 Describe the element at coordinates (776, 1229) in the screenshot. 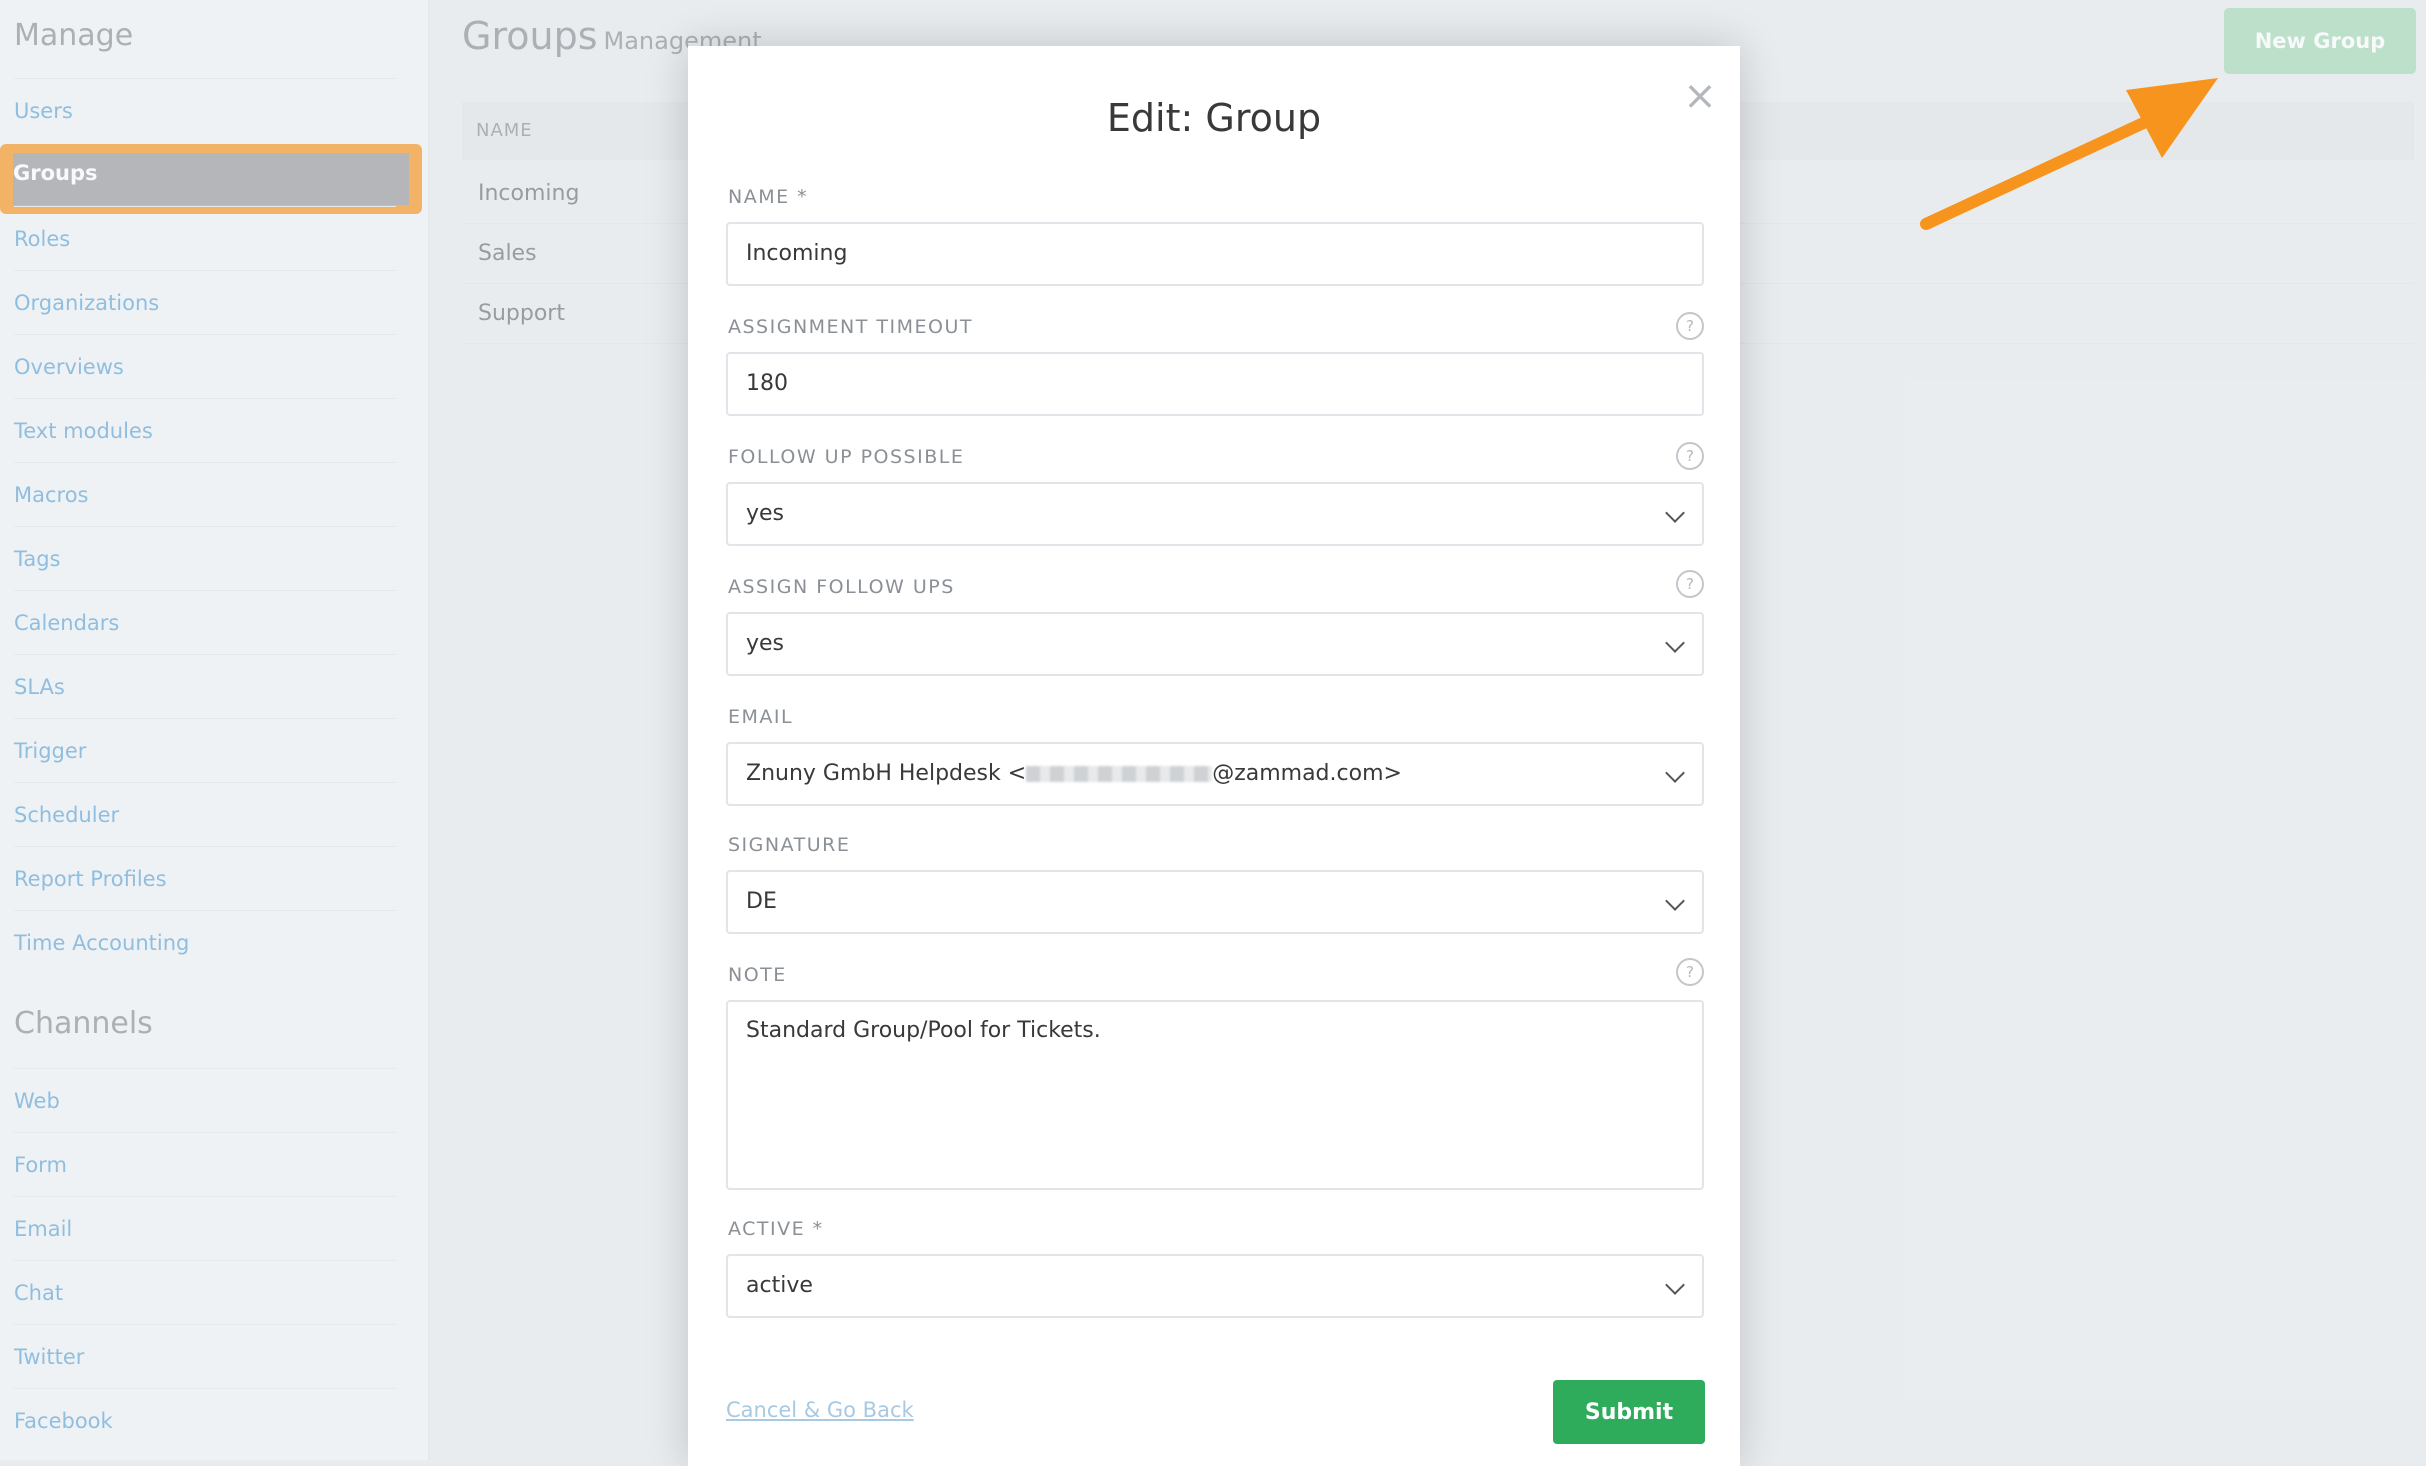

I see `active-label: ACTIVE *` at that location.